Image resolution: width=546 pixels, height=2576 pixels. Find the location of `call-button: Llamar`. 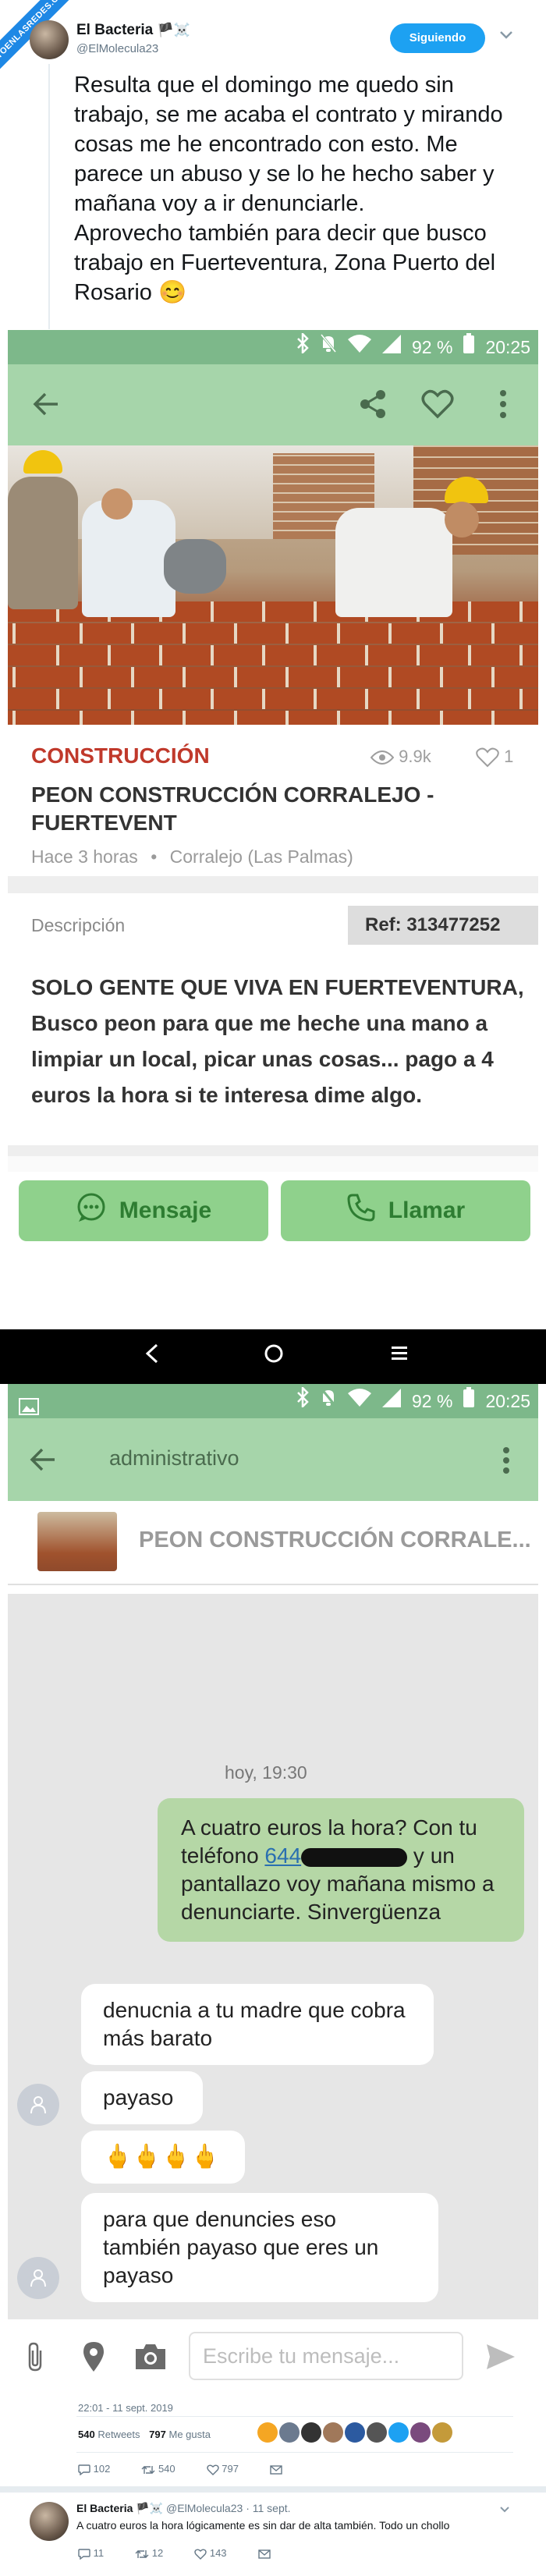

call-button: Llamar is located at coordinates (406, 1210).